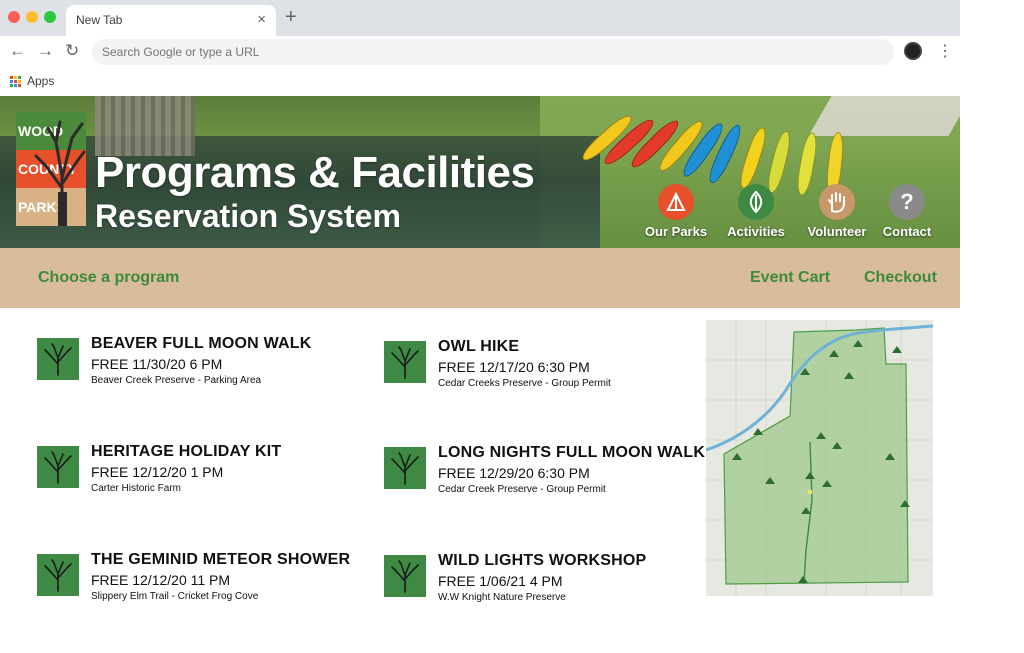  I want to click on program-nav-bar: Choose a program Event Cart Checkout, so click(480, 278).